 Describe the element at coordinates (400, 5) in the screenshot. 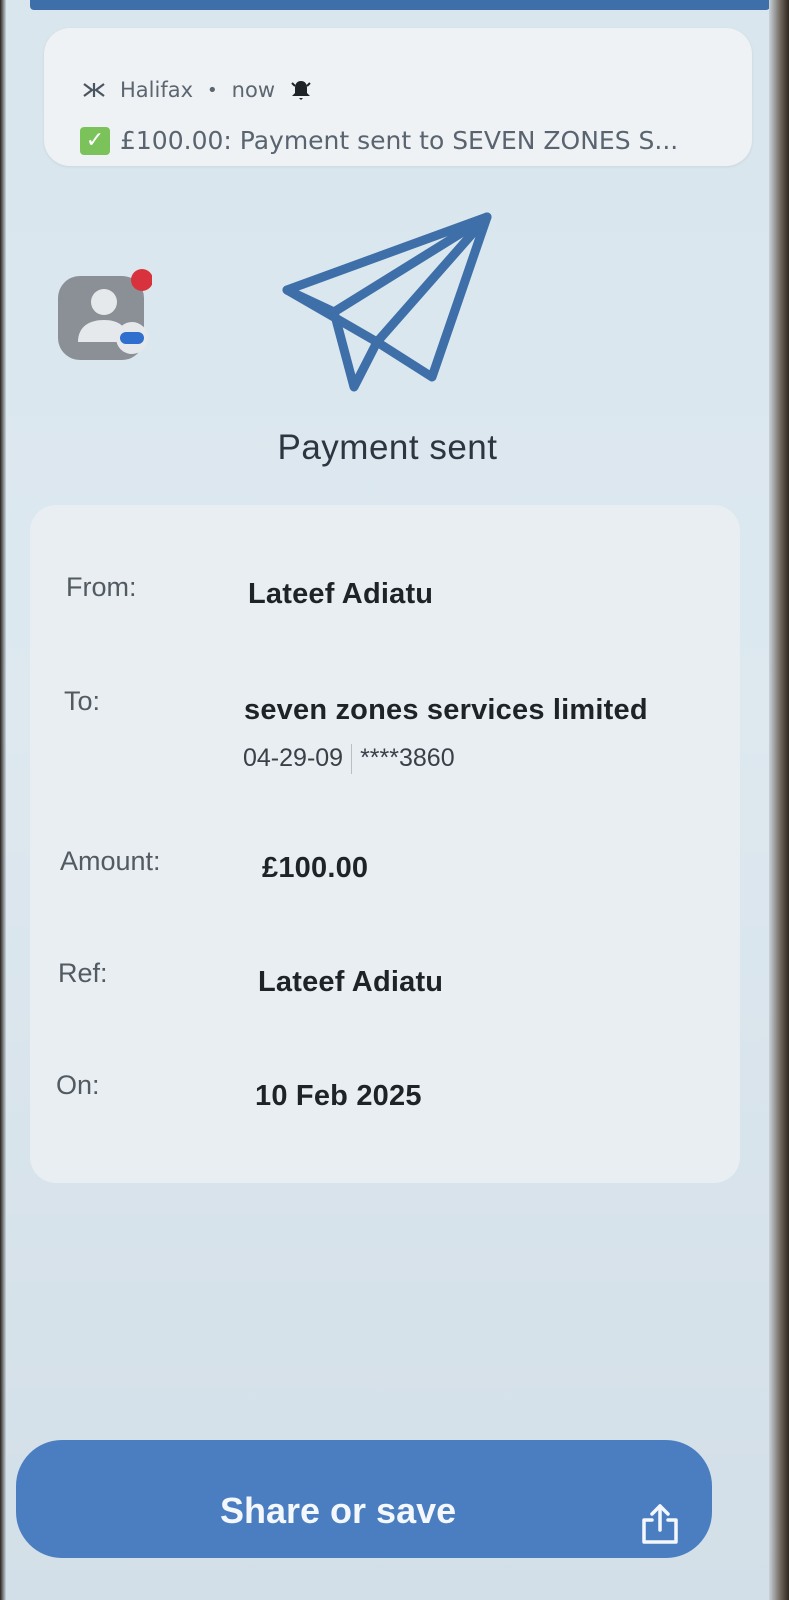

I see `top-status-strip` at that location.